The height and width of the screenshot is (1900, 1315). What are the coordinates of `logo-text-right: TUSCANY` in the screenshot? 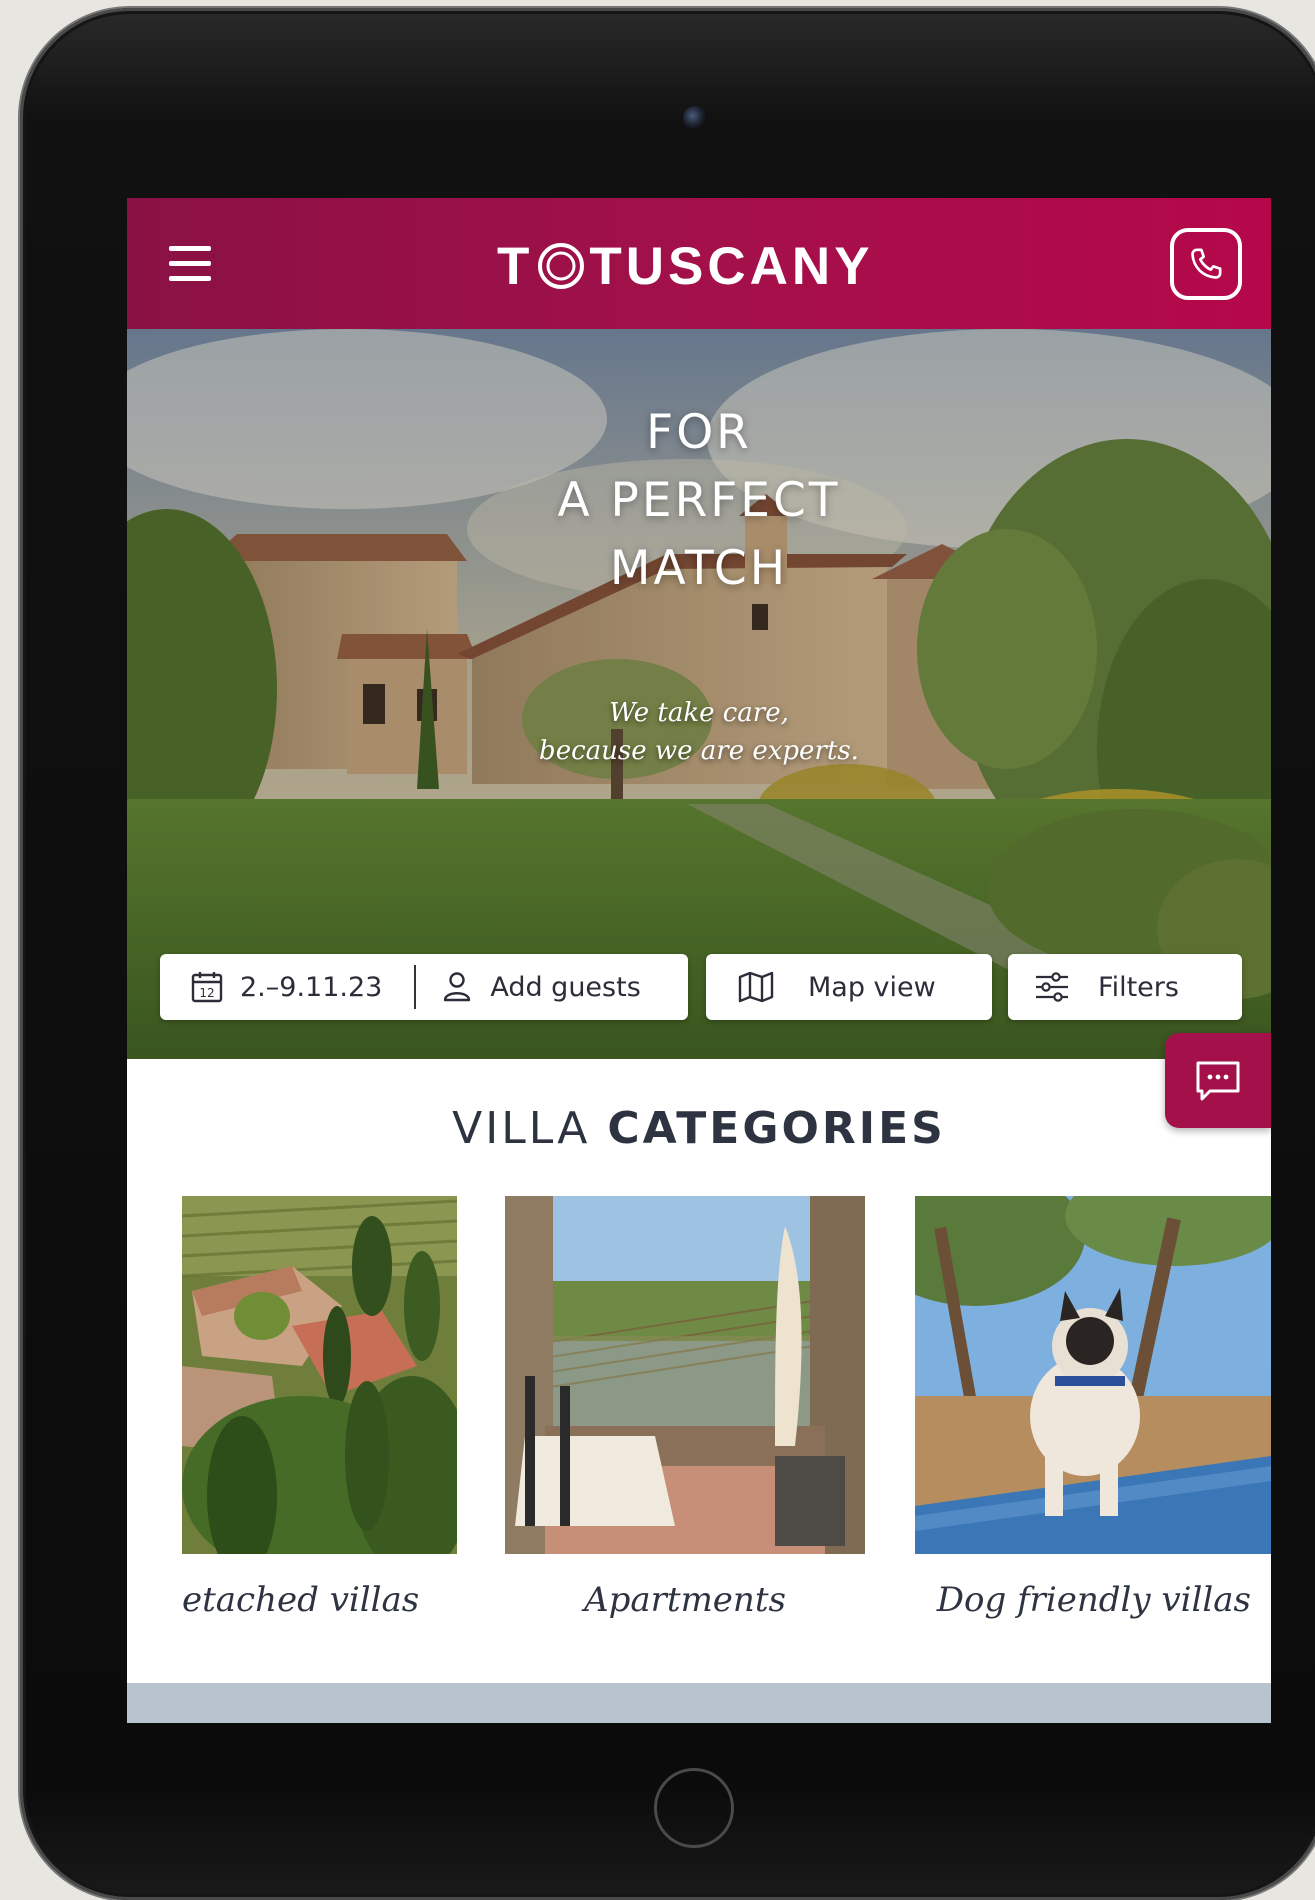 It's located at (731, 266).